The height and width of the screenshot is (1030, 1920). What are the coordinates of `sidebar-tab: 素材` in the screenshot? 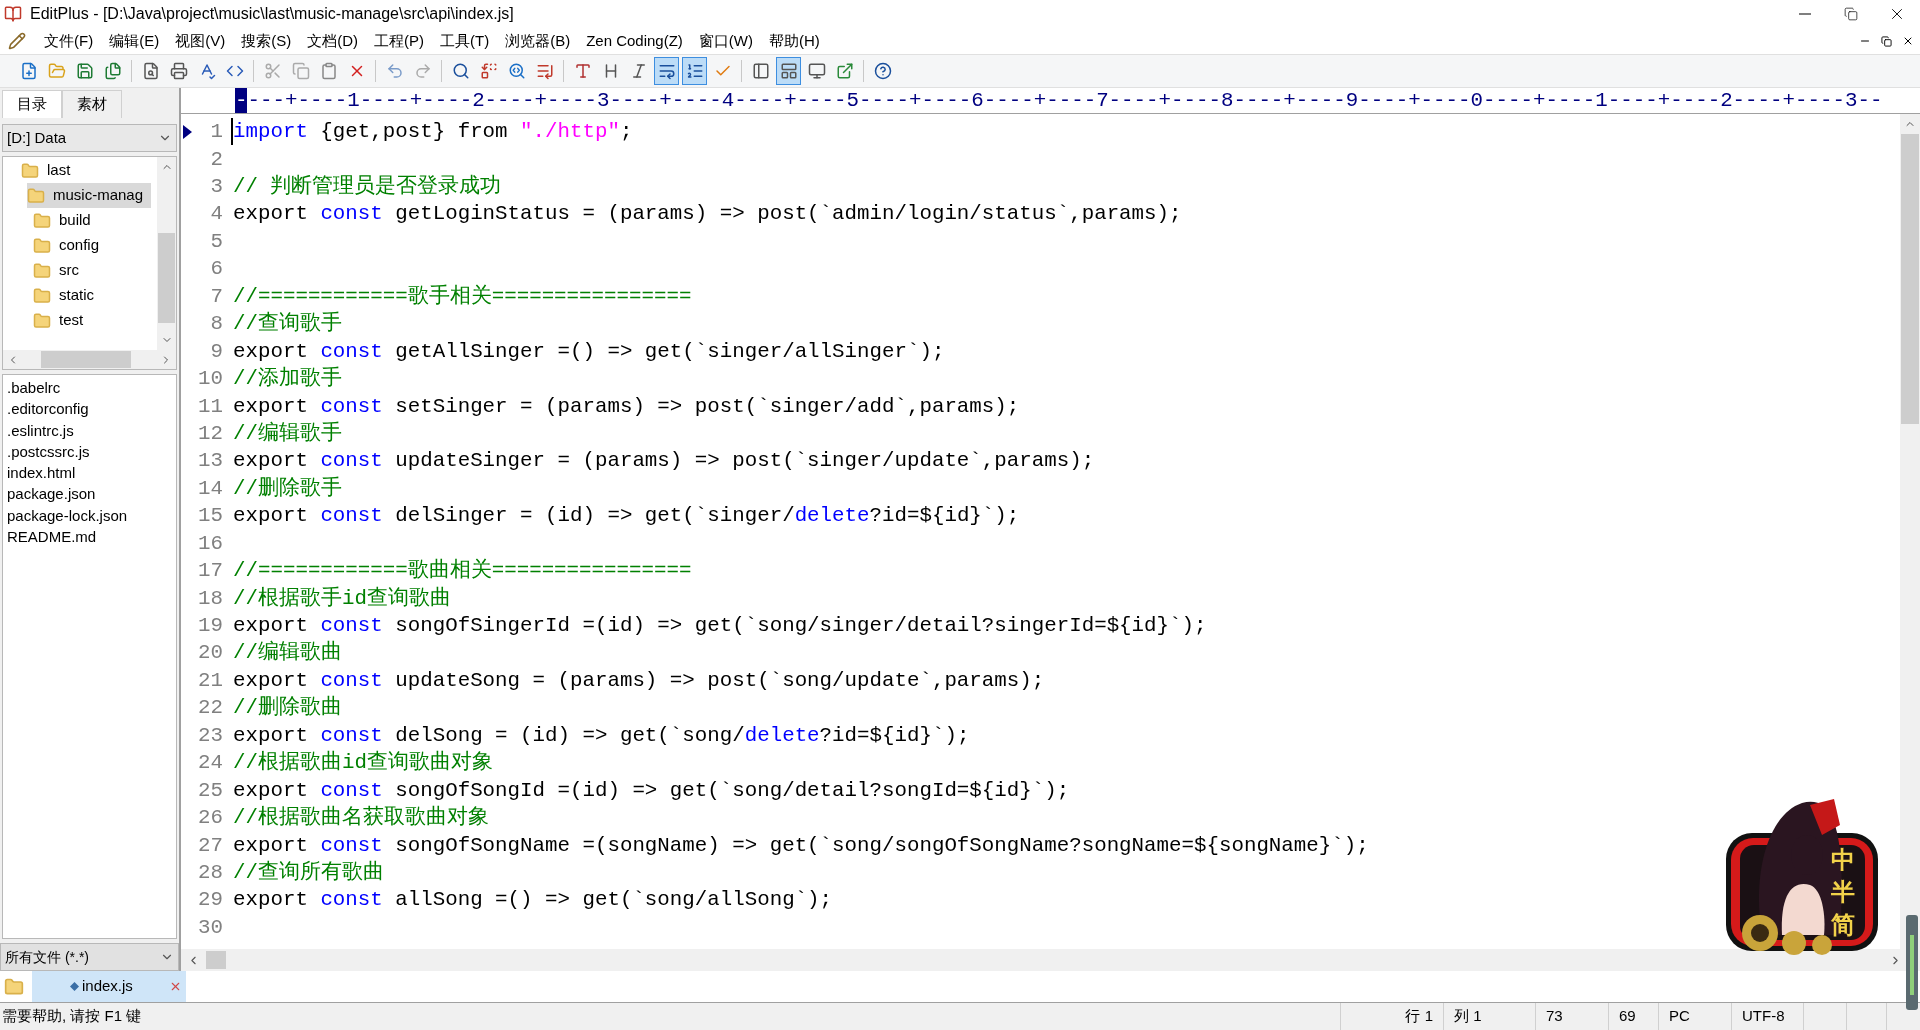 It's located at (92, 104).